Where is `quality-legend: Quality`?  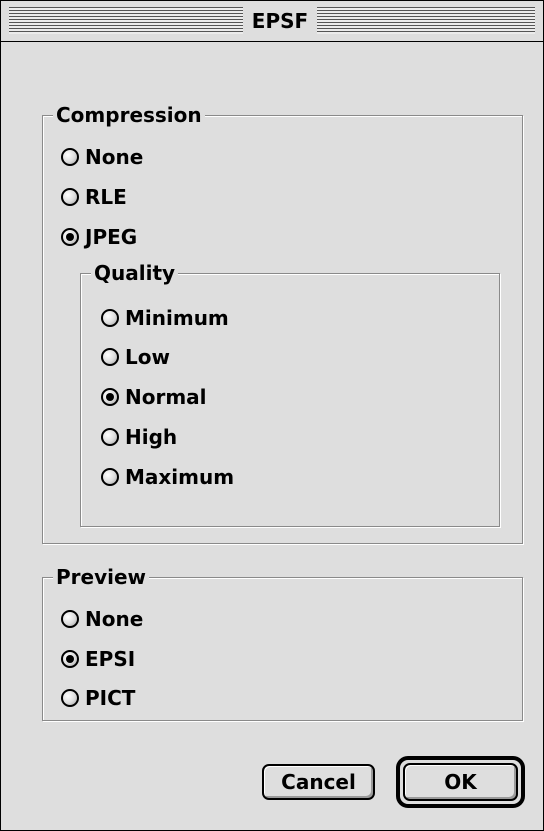 quality-legend: Quality is located at coordinates (135, 273).